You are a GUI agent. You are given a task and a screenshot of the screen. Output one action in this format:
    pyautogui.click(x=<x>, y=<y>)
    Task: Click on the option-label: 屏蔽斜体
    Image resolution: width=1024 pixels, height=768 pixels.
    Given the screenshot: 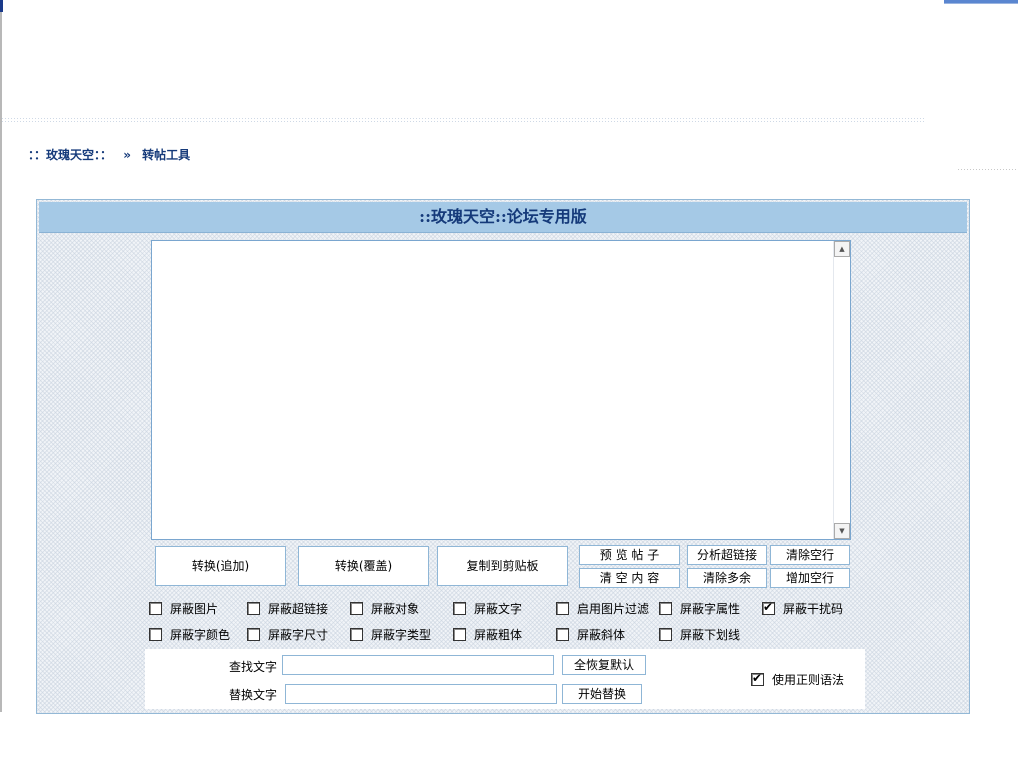 What is the action you would take?
    pyautogui.click(x=601, y=635)
    